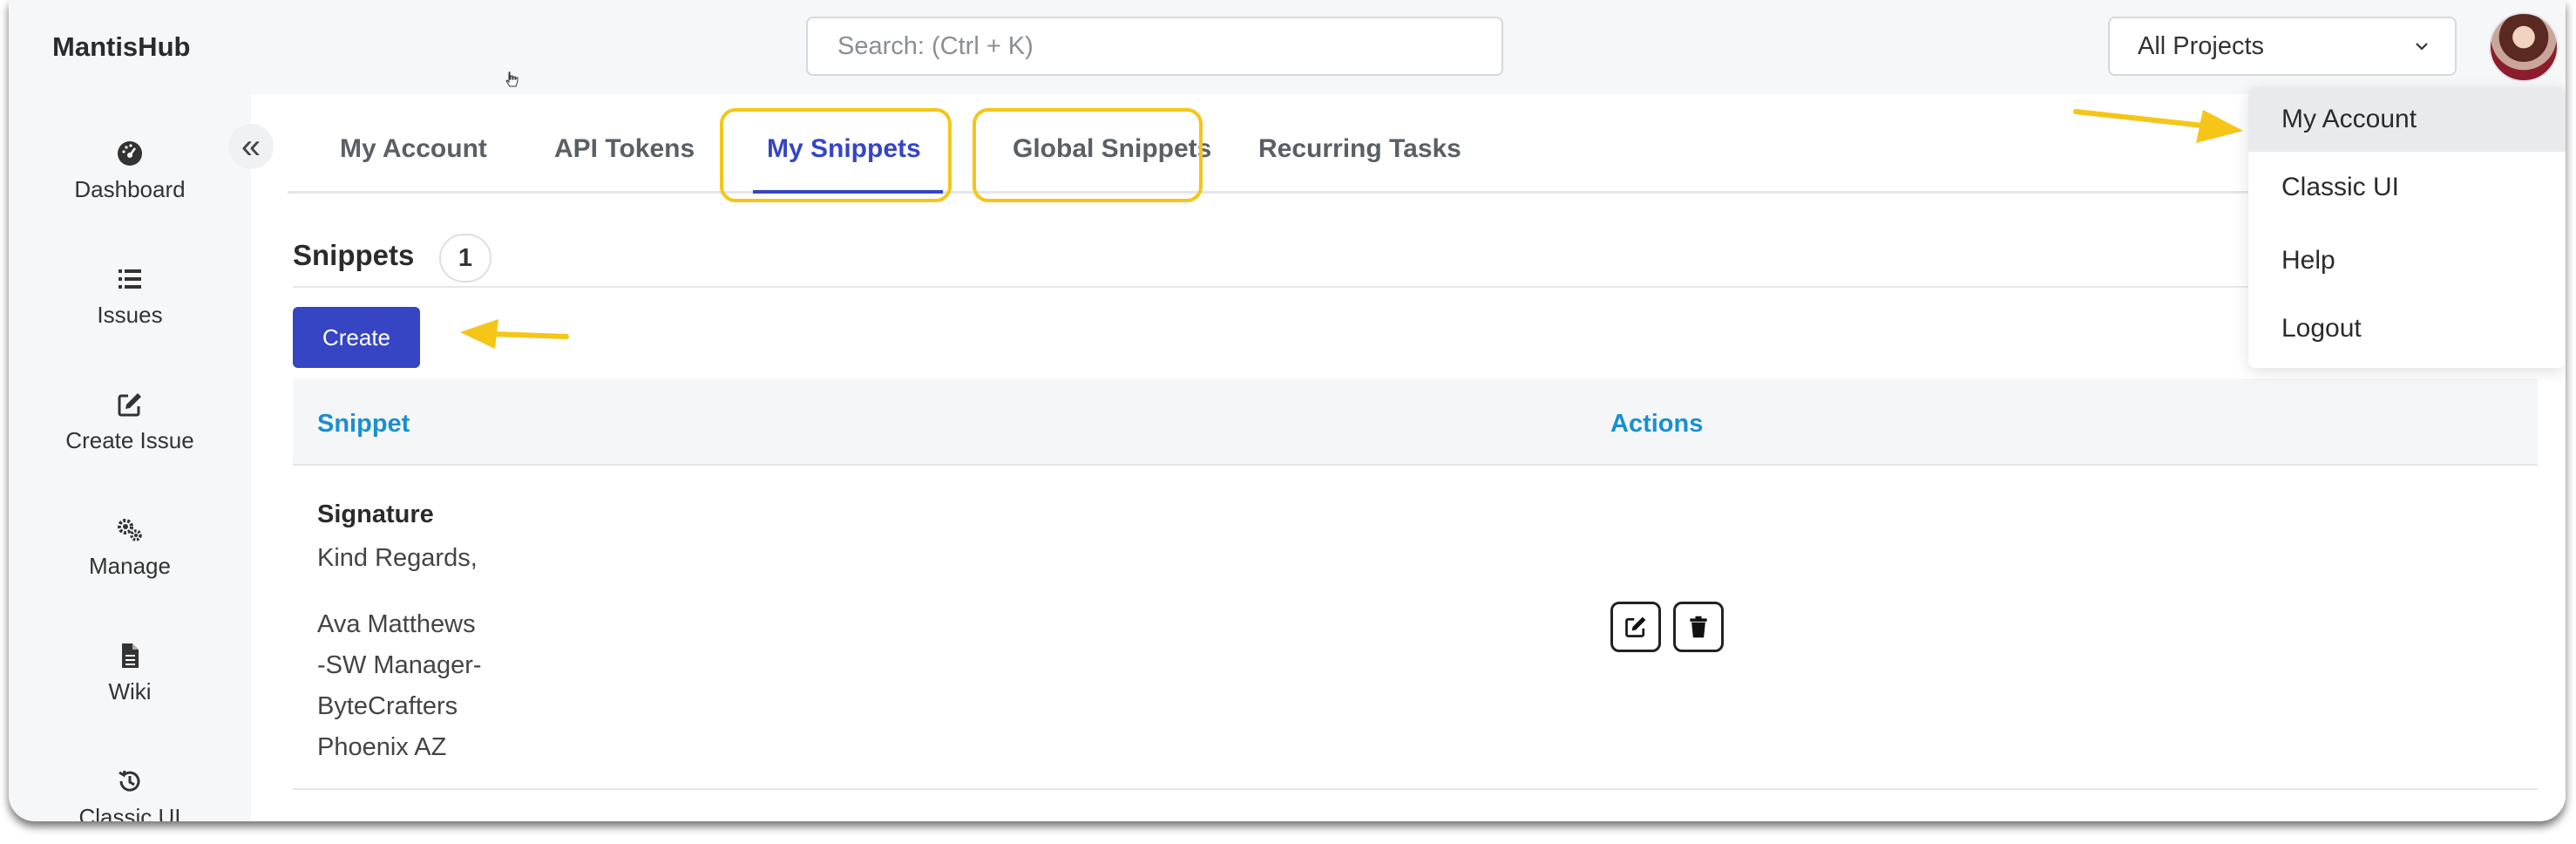 This screenshot has width=2576, height=844. I want to click on tab-recurring-tasks: Recurring Tasks, so click(1360, 149).